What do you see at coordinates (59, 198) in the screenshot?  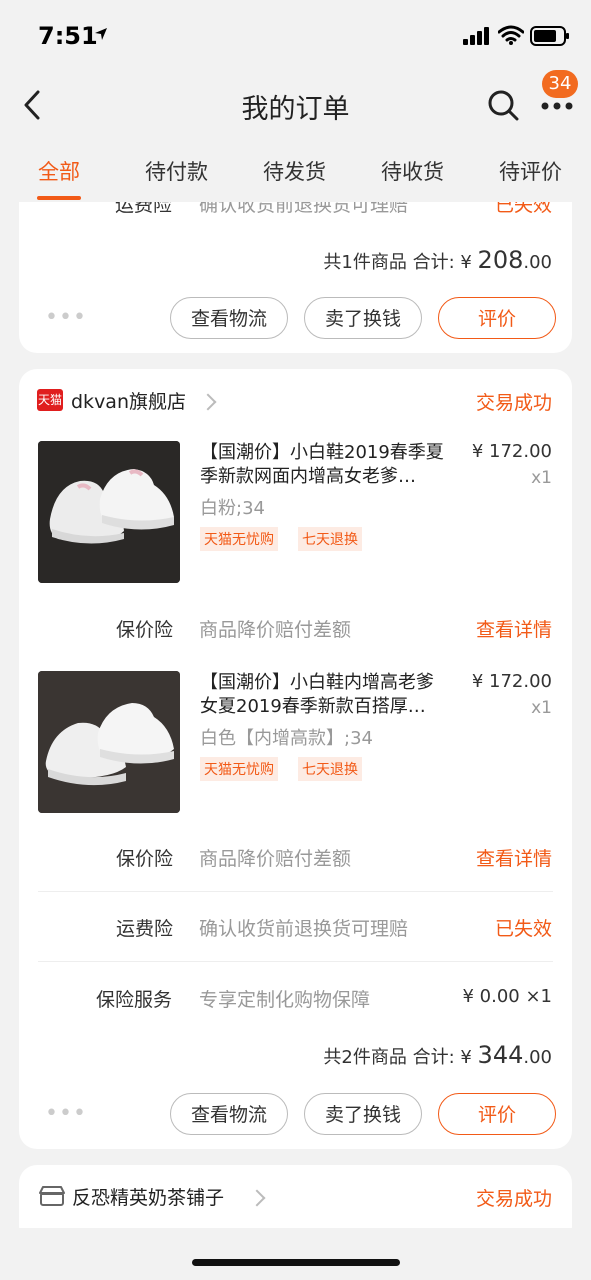 I see `active-tab-indicator` at bounding box center [59, 198].